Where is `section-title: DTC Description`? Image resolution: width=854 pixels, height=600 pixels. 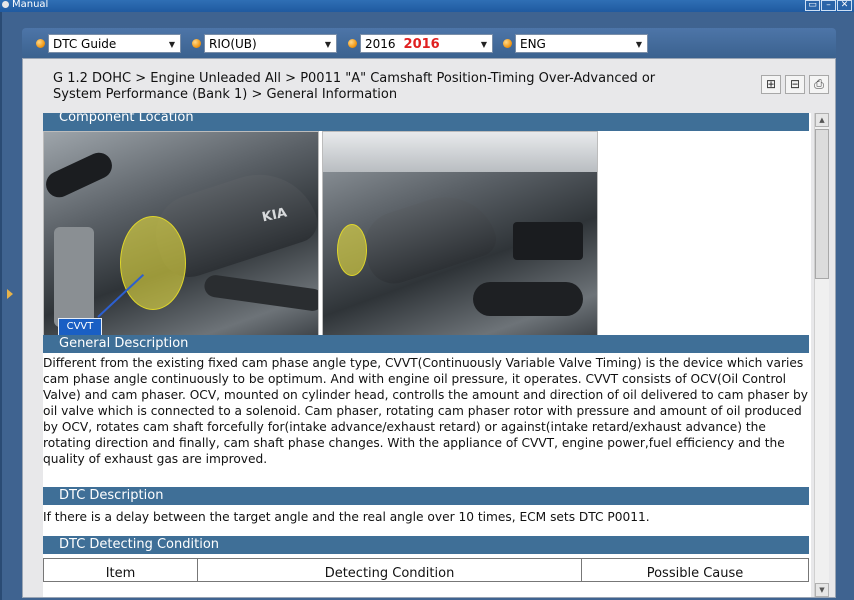 section-title: DTC Description is located at coordinates (111, 495).